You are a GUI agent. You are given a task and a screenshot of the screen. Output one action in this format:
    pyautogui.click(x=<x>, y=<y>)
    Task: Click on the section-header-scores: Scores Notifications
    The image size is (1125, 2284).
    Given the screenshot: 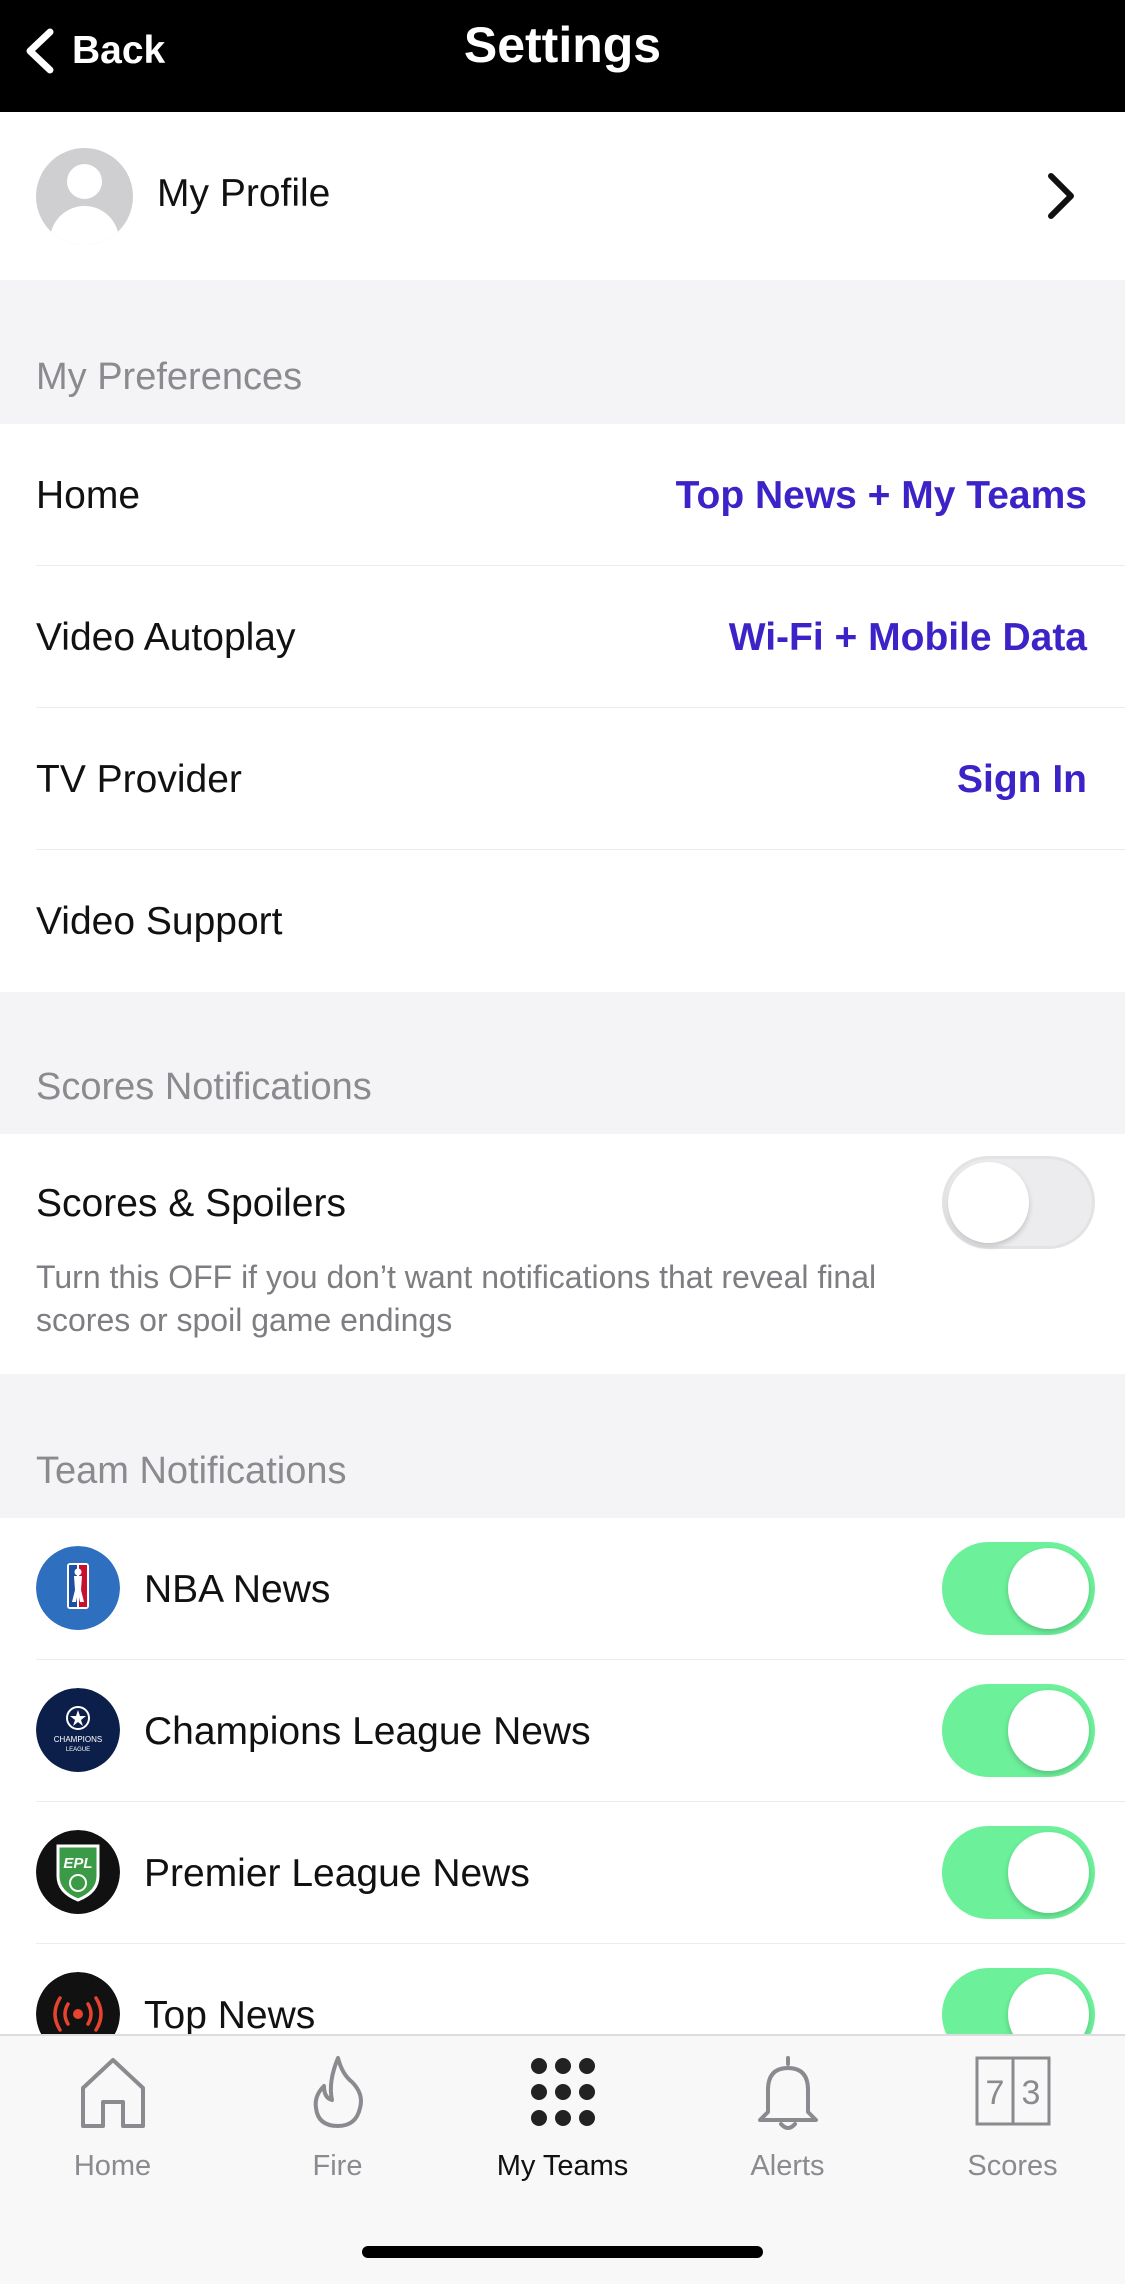 What is the action you would take?
    pyautogui.click(x=204, y=1087)
    